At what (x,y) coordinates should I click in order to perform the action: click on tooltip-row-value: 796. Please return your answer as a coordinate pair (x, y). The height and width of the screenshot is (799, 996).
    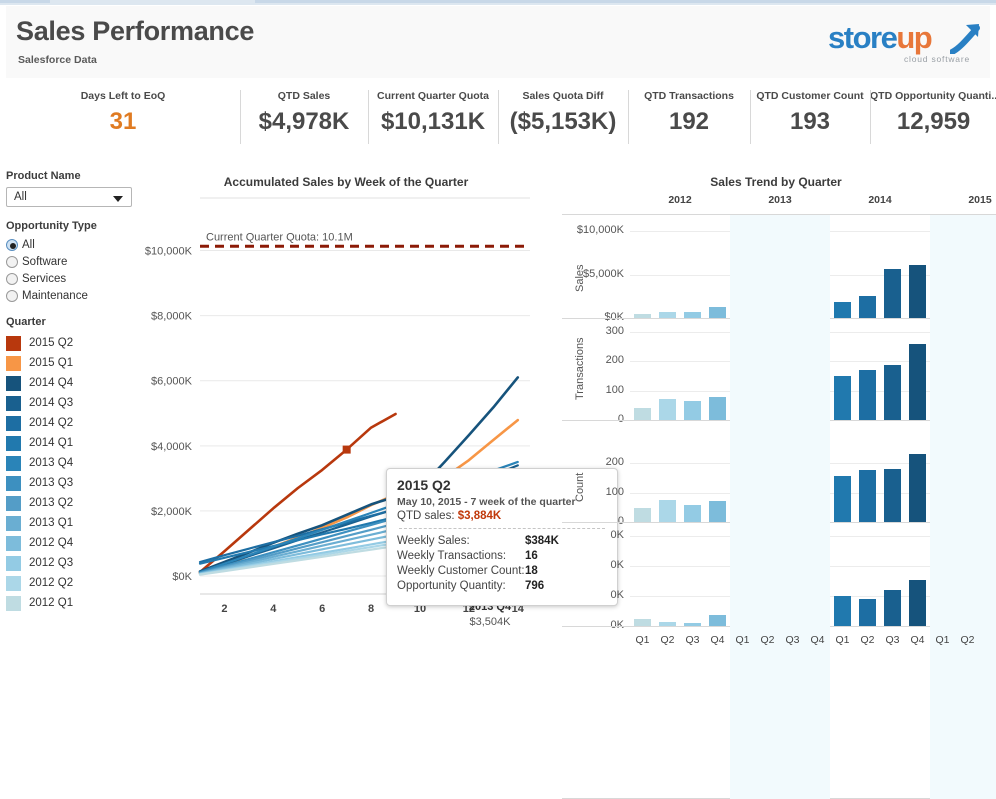
    Looking at the image, I should click on (535, 586).